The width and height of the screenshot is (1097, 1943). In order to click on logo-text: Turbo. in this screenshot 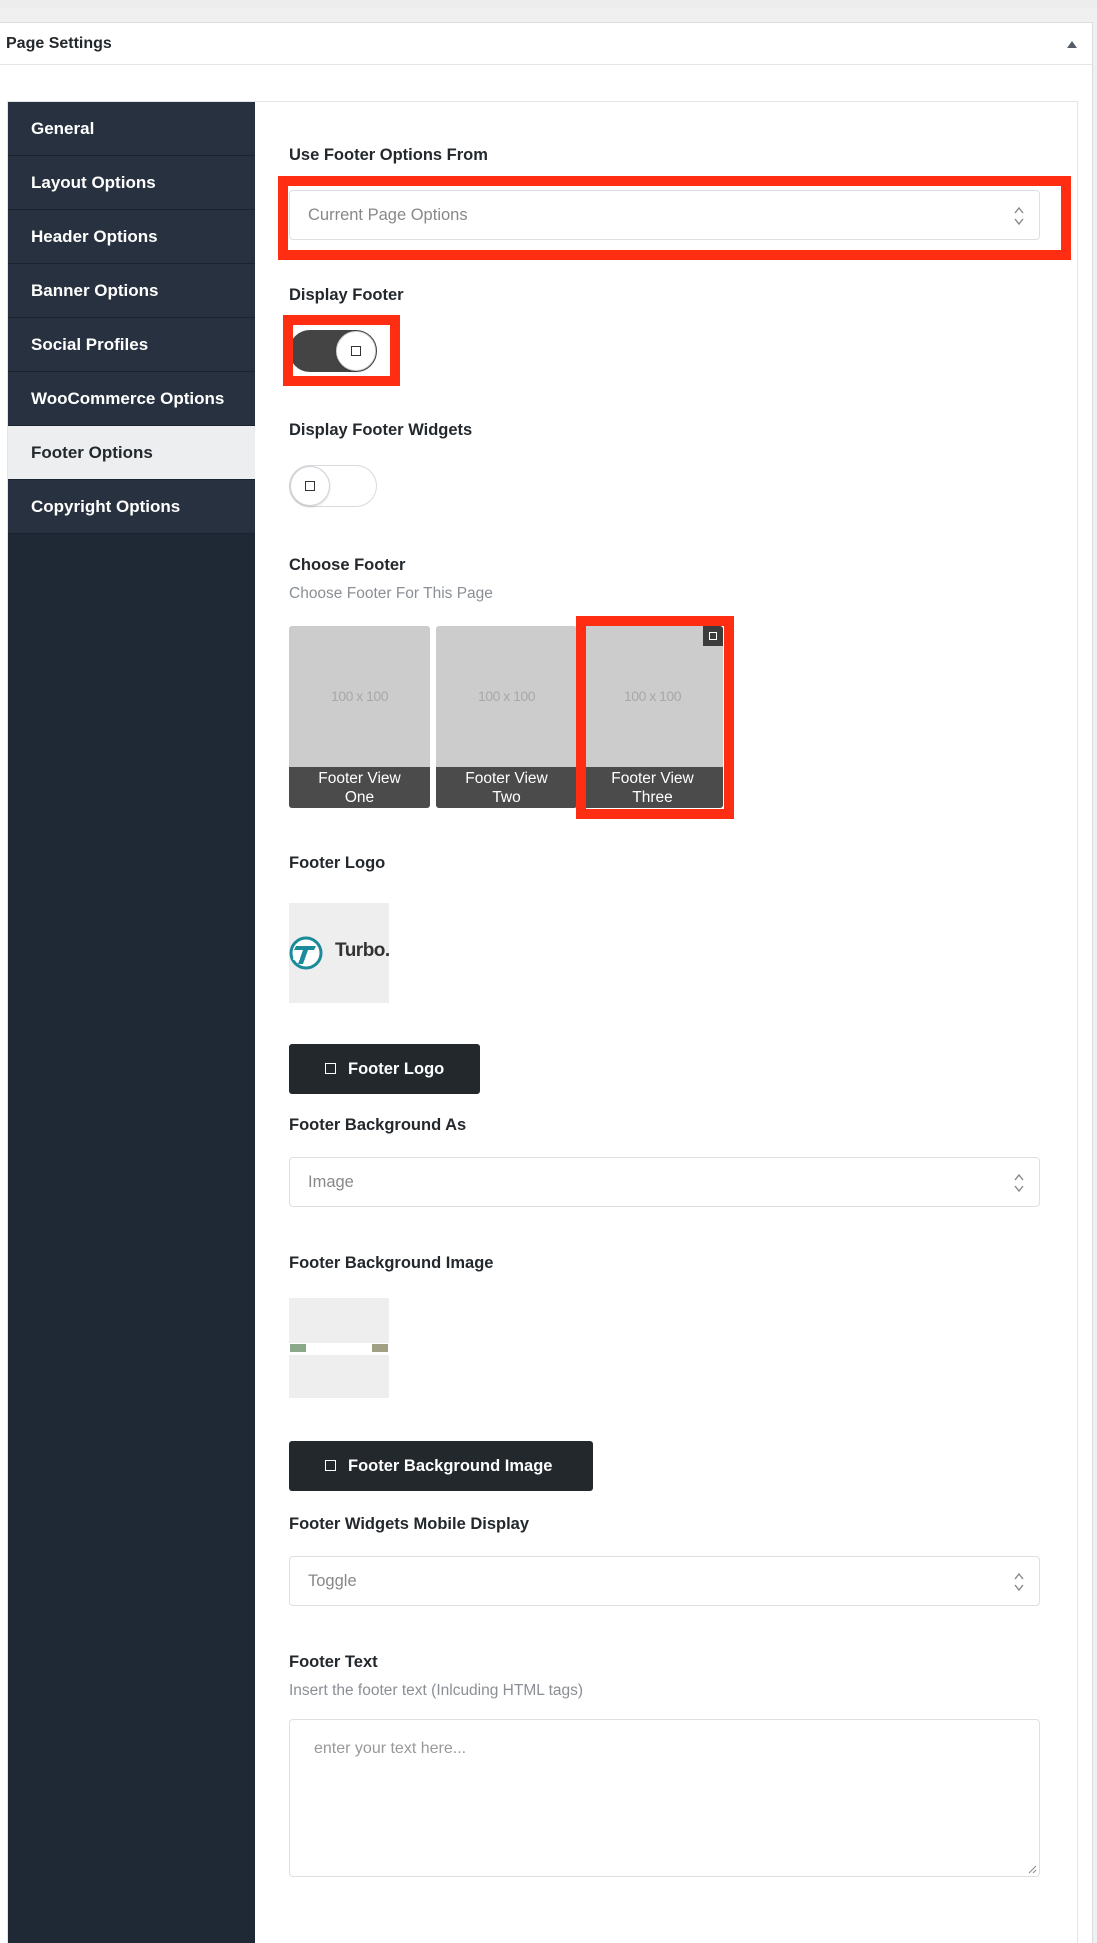, I will do `click(362, 950)`.